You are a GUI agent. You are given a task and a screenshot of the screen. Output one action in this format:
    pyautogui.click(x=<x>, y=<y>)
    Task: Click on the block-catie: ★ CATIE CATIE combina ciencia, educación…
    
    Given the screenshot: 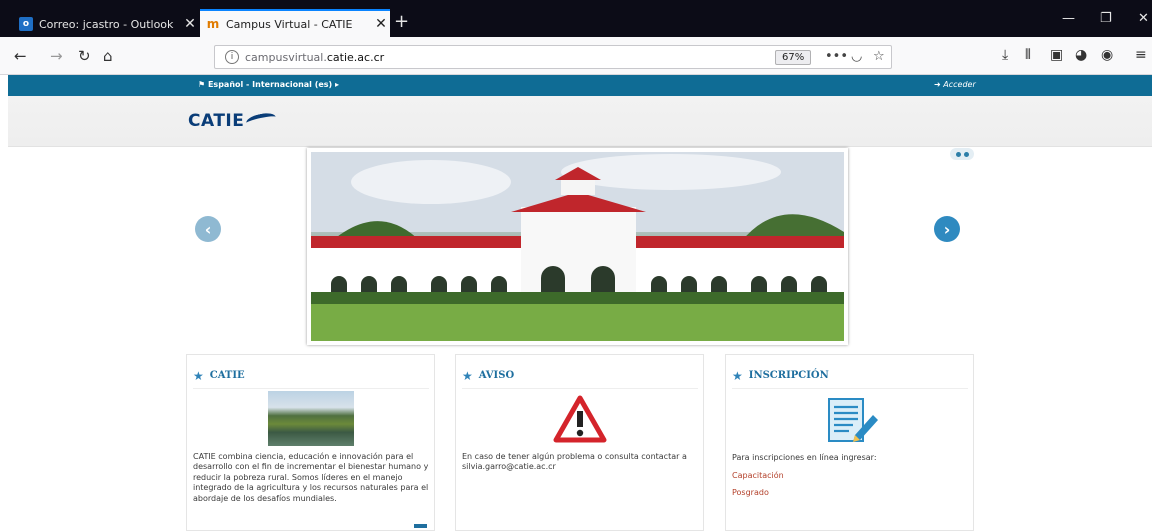 What is the action you would take?
    pyautogui.click(x=310, y=442)
    